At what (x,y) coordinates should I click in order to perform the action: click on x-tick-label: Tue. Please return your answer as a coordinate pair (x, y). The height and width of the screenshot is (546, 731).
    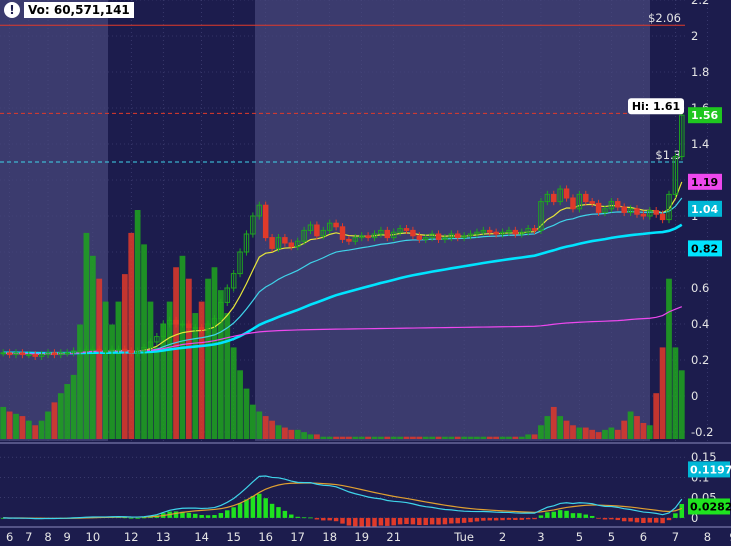
    Looking at the image, I should click on (463, 537).